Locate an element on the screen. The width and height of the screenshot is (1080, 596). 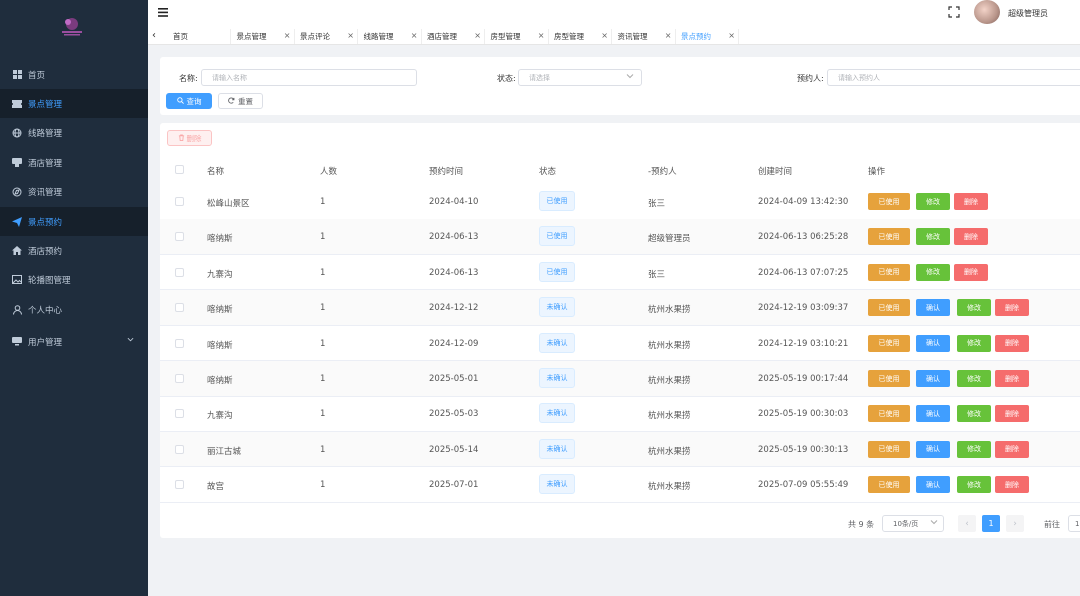
fullscreen-icon is located at coordinates (954, 13).